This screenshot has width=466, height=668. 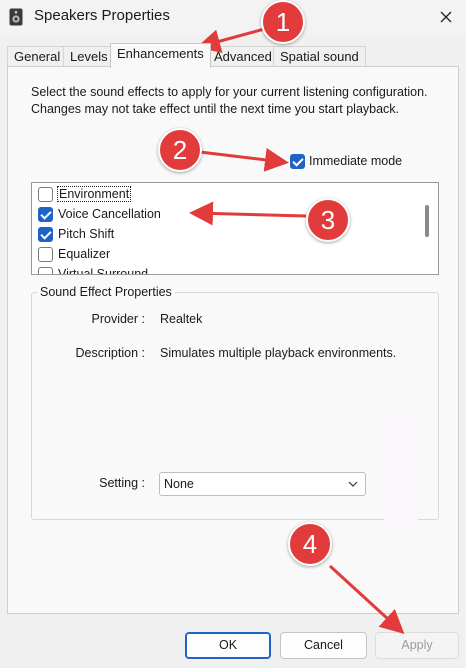 What do you see at coordinates (283, 22) in the screenshot?
I see `annotation-marker-1: 1` at bounding box center [283, 22].